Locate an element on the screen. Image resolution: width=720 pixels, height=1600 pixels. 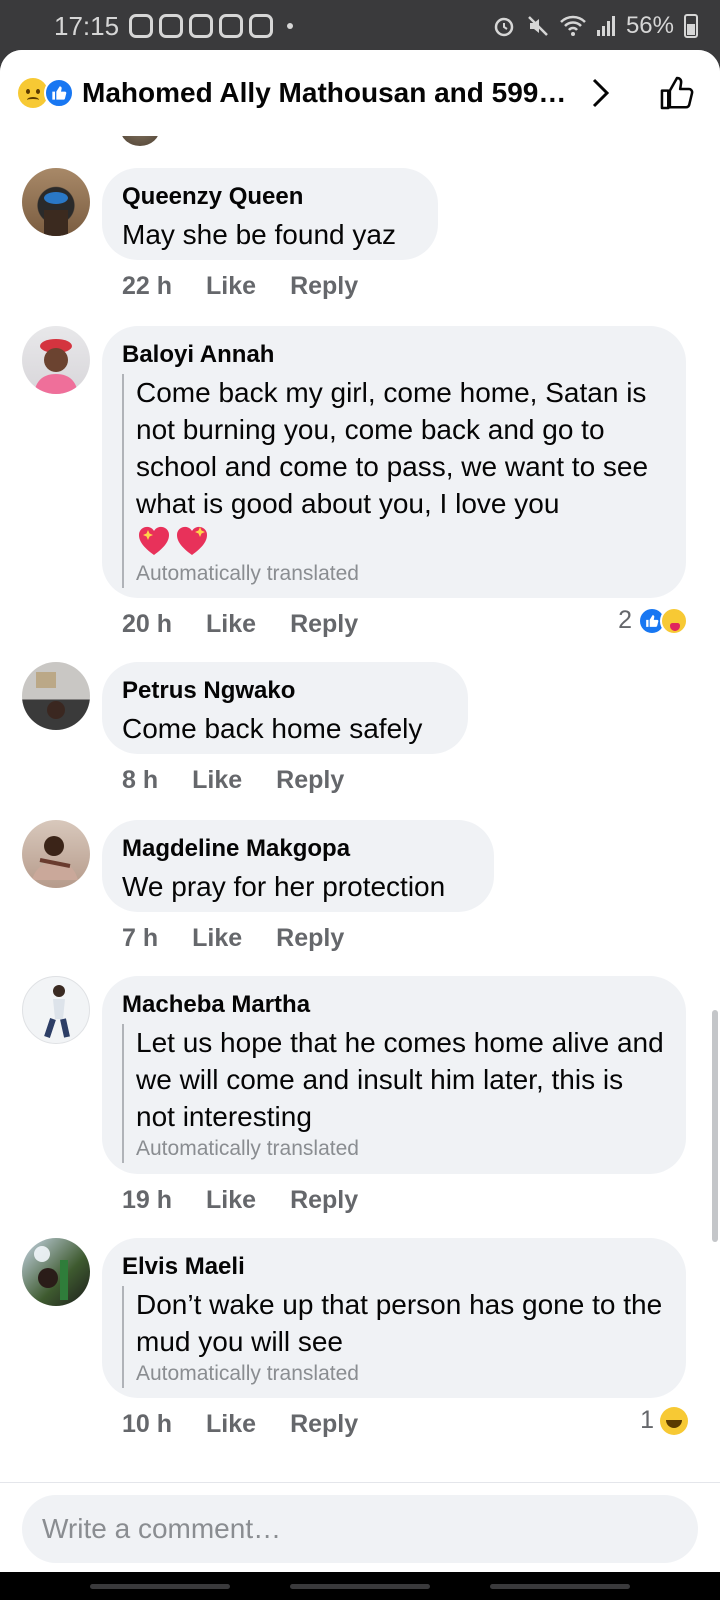
comment-timestamp: 7 h is located at coordinates (140, 938).